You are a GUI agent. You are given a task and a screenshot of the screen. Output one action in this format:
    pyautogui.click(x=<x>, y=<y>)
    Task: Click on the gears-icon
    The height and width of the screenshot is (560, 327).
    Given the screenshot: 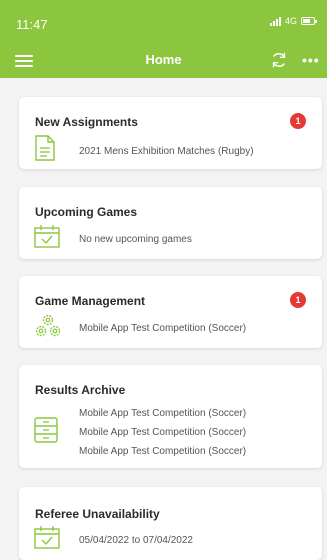 What is the action you would take?
    pyautogui.click(x=48, y=325)
    